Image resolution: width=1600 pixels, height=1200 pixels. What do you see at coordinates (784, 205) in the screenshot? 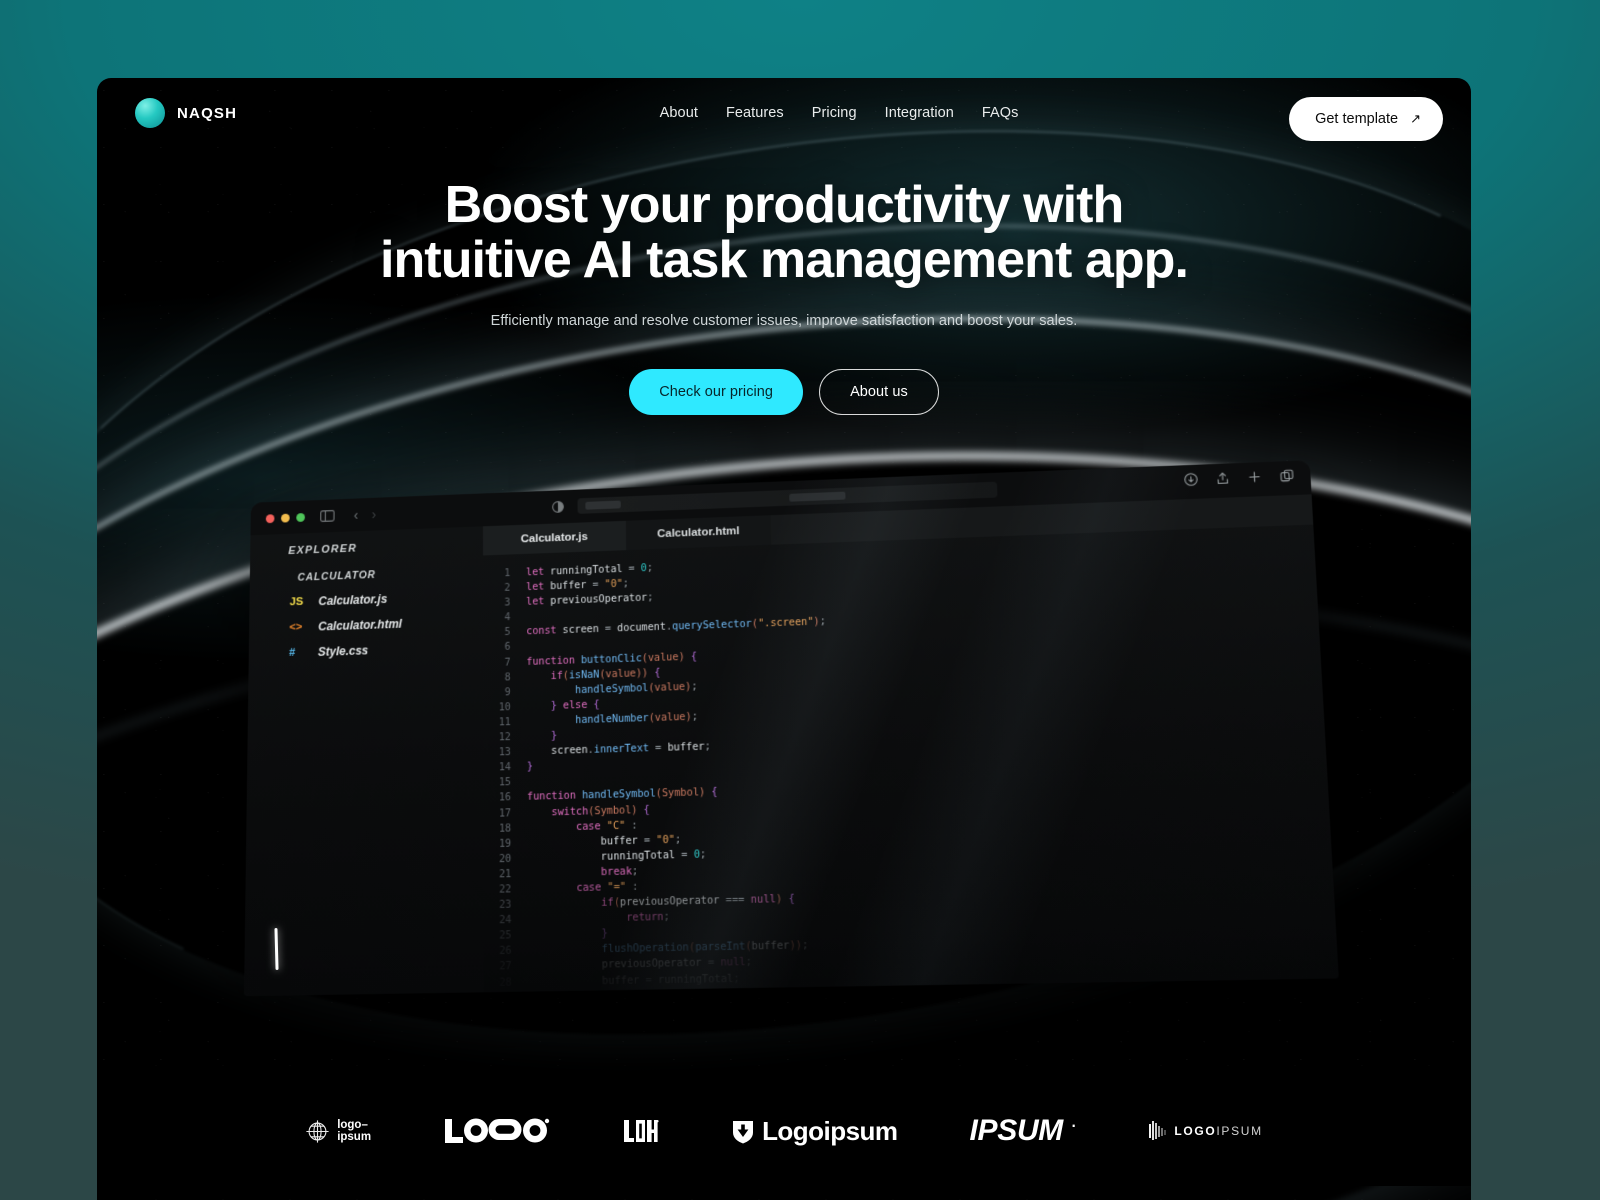
I see `hero-heading-line1: Boost your productivity with` at bounding box center [784, 205].